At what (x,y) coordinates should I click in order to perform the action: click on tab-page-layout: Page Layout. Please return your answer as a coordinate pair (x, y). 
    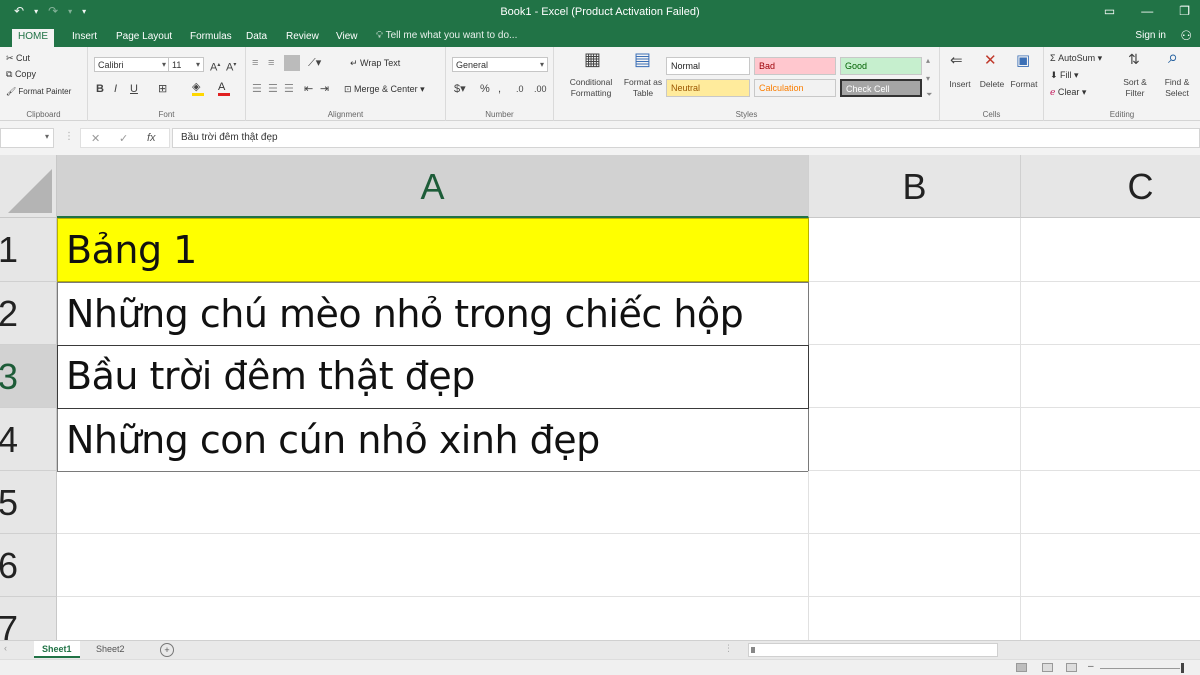
    Looking at the image, I should click on (144, 38).